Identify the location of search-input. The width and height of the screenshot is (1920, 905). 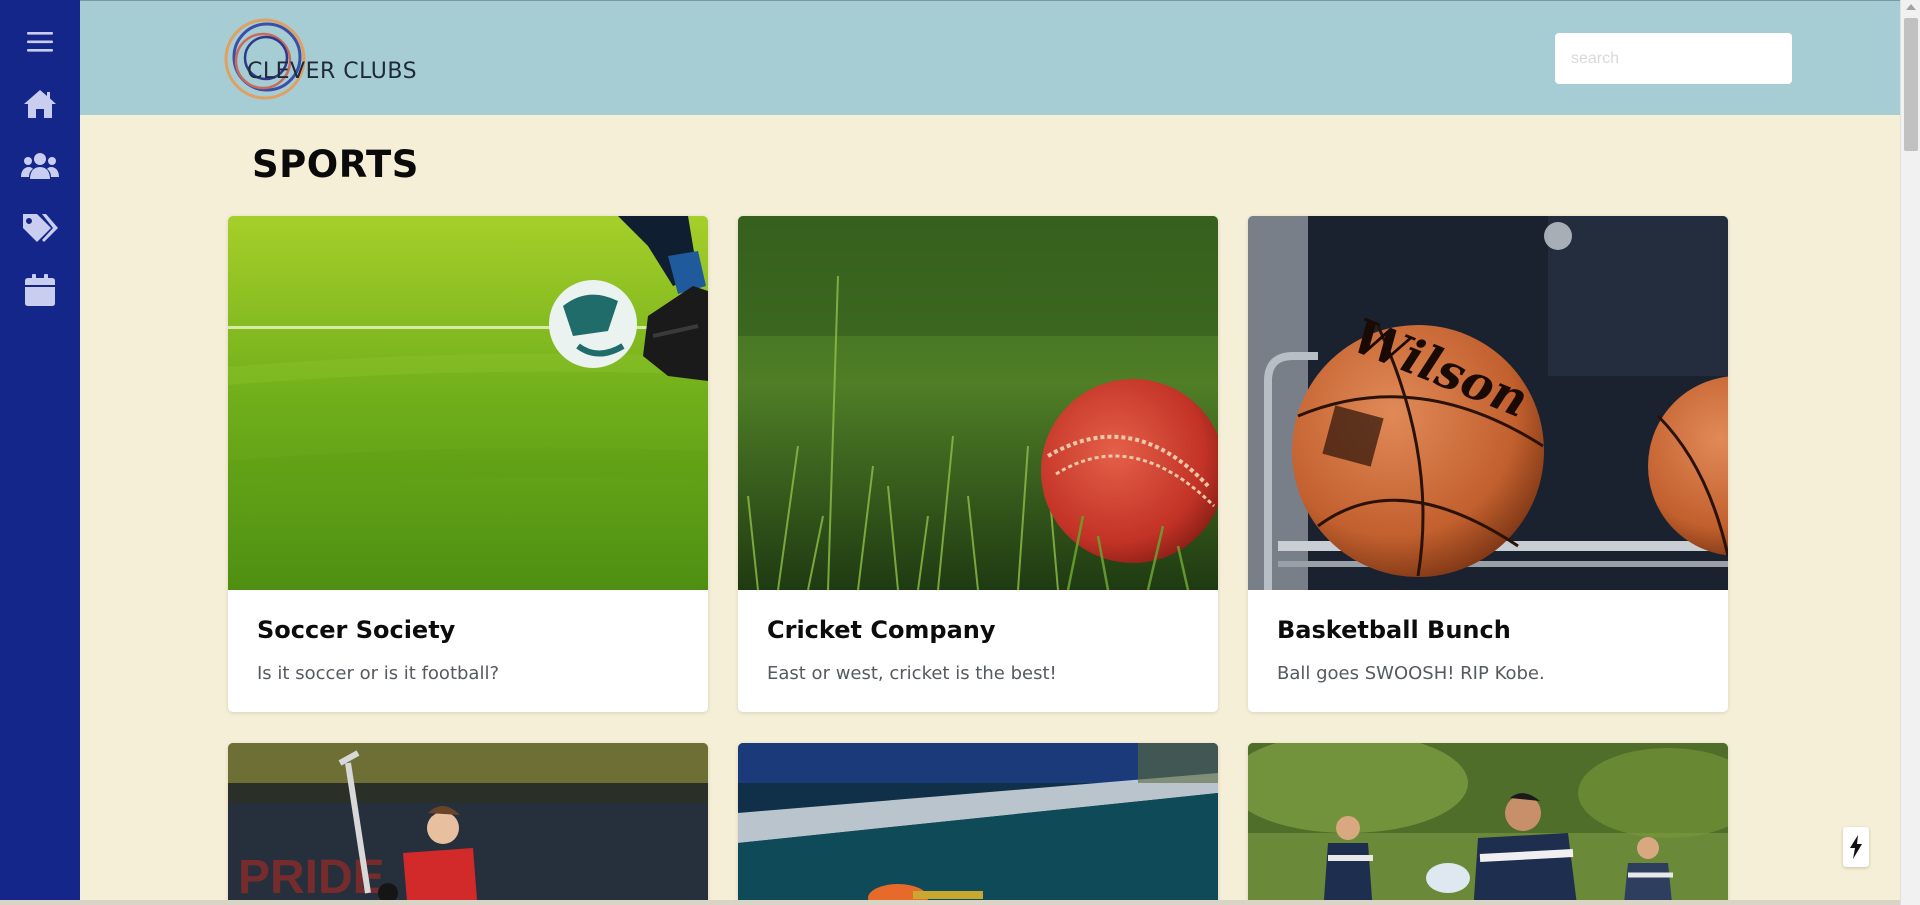
(1673, 58).